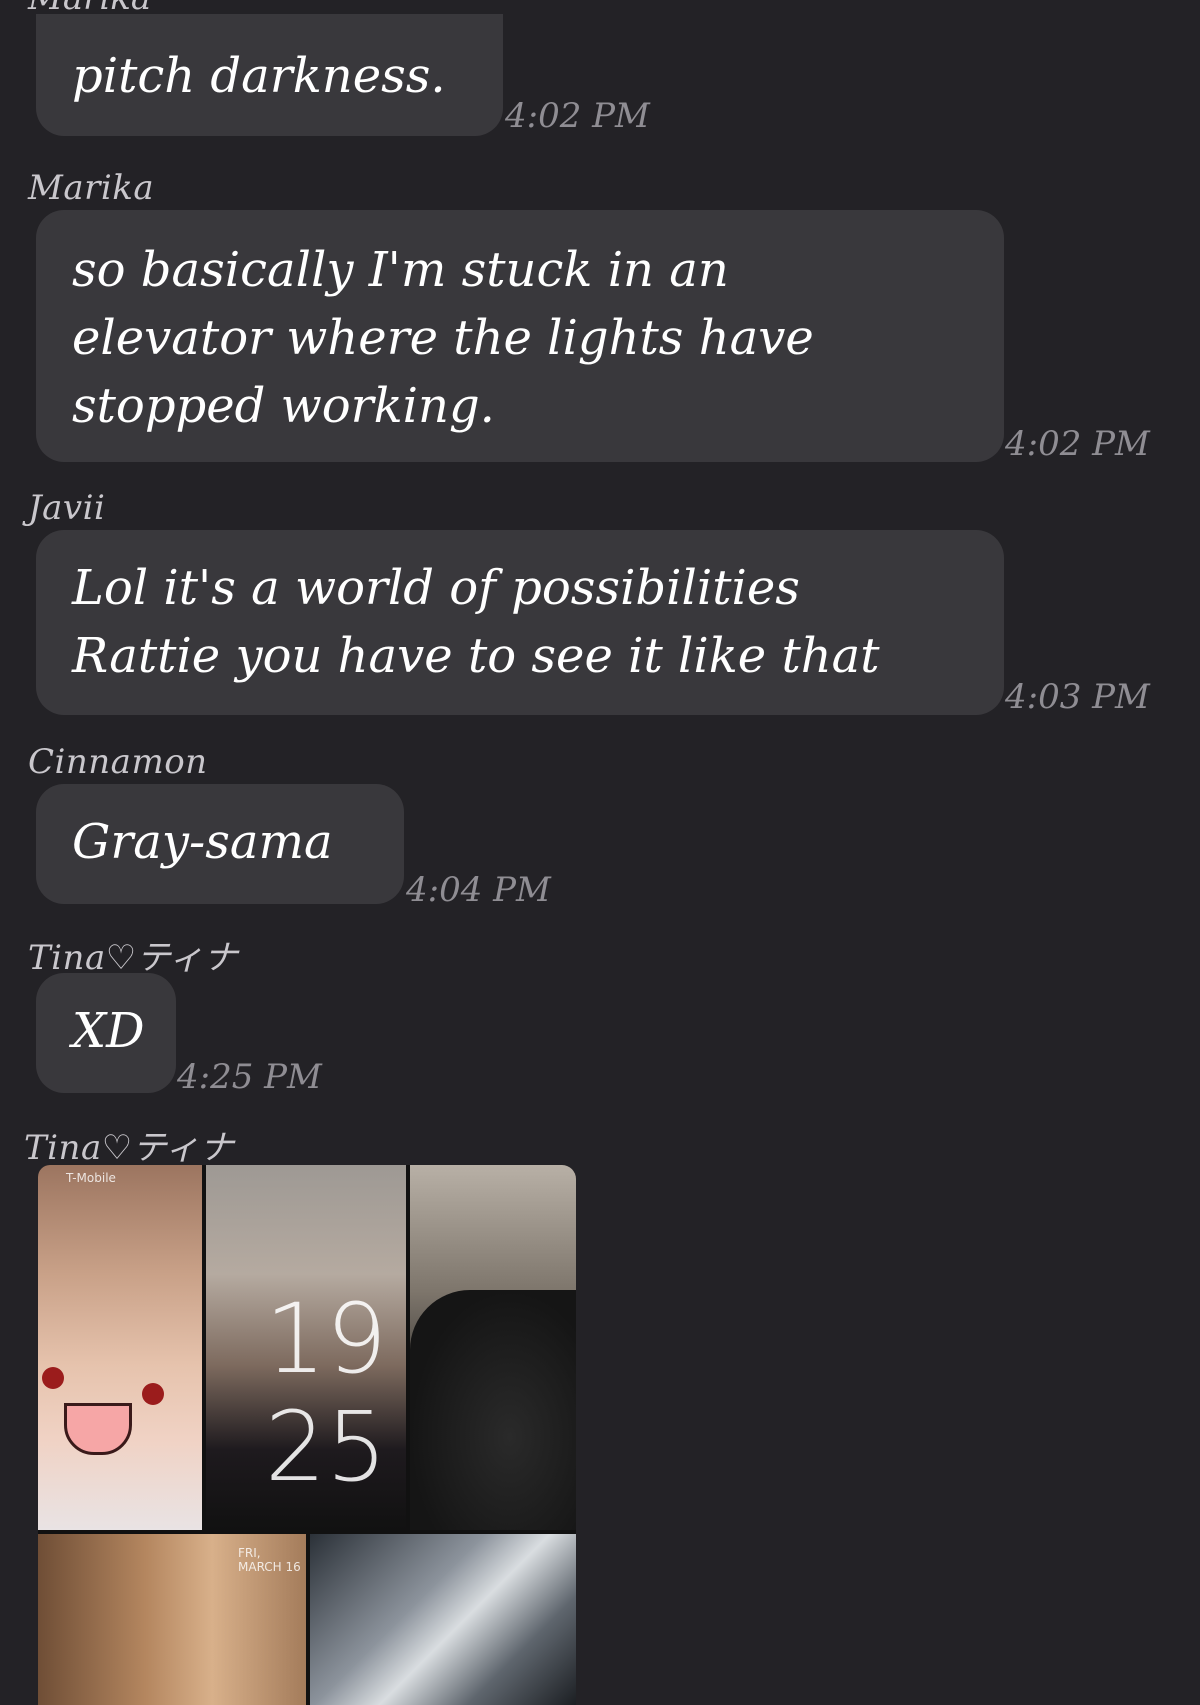 This screenshot has height=1705, width=1200. What do you see at coordinates (91, 1178) in the screenshot?
I see `carrier-label: T-Mobile` at bounding box center [91, 1178].